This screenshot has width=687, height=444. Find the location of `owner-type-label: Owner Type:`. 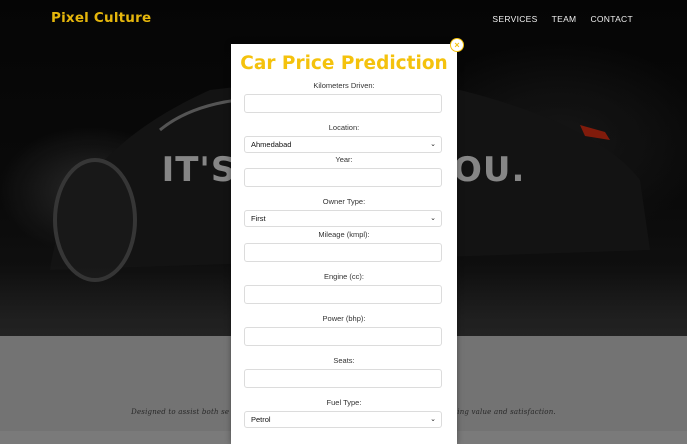

owner-type-label: Owner Type: is located at coordinates (344, 201).